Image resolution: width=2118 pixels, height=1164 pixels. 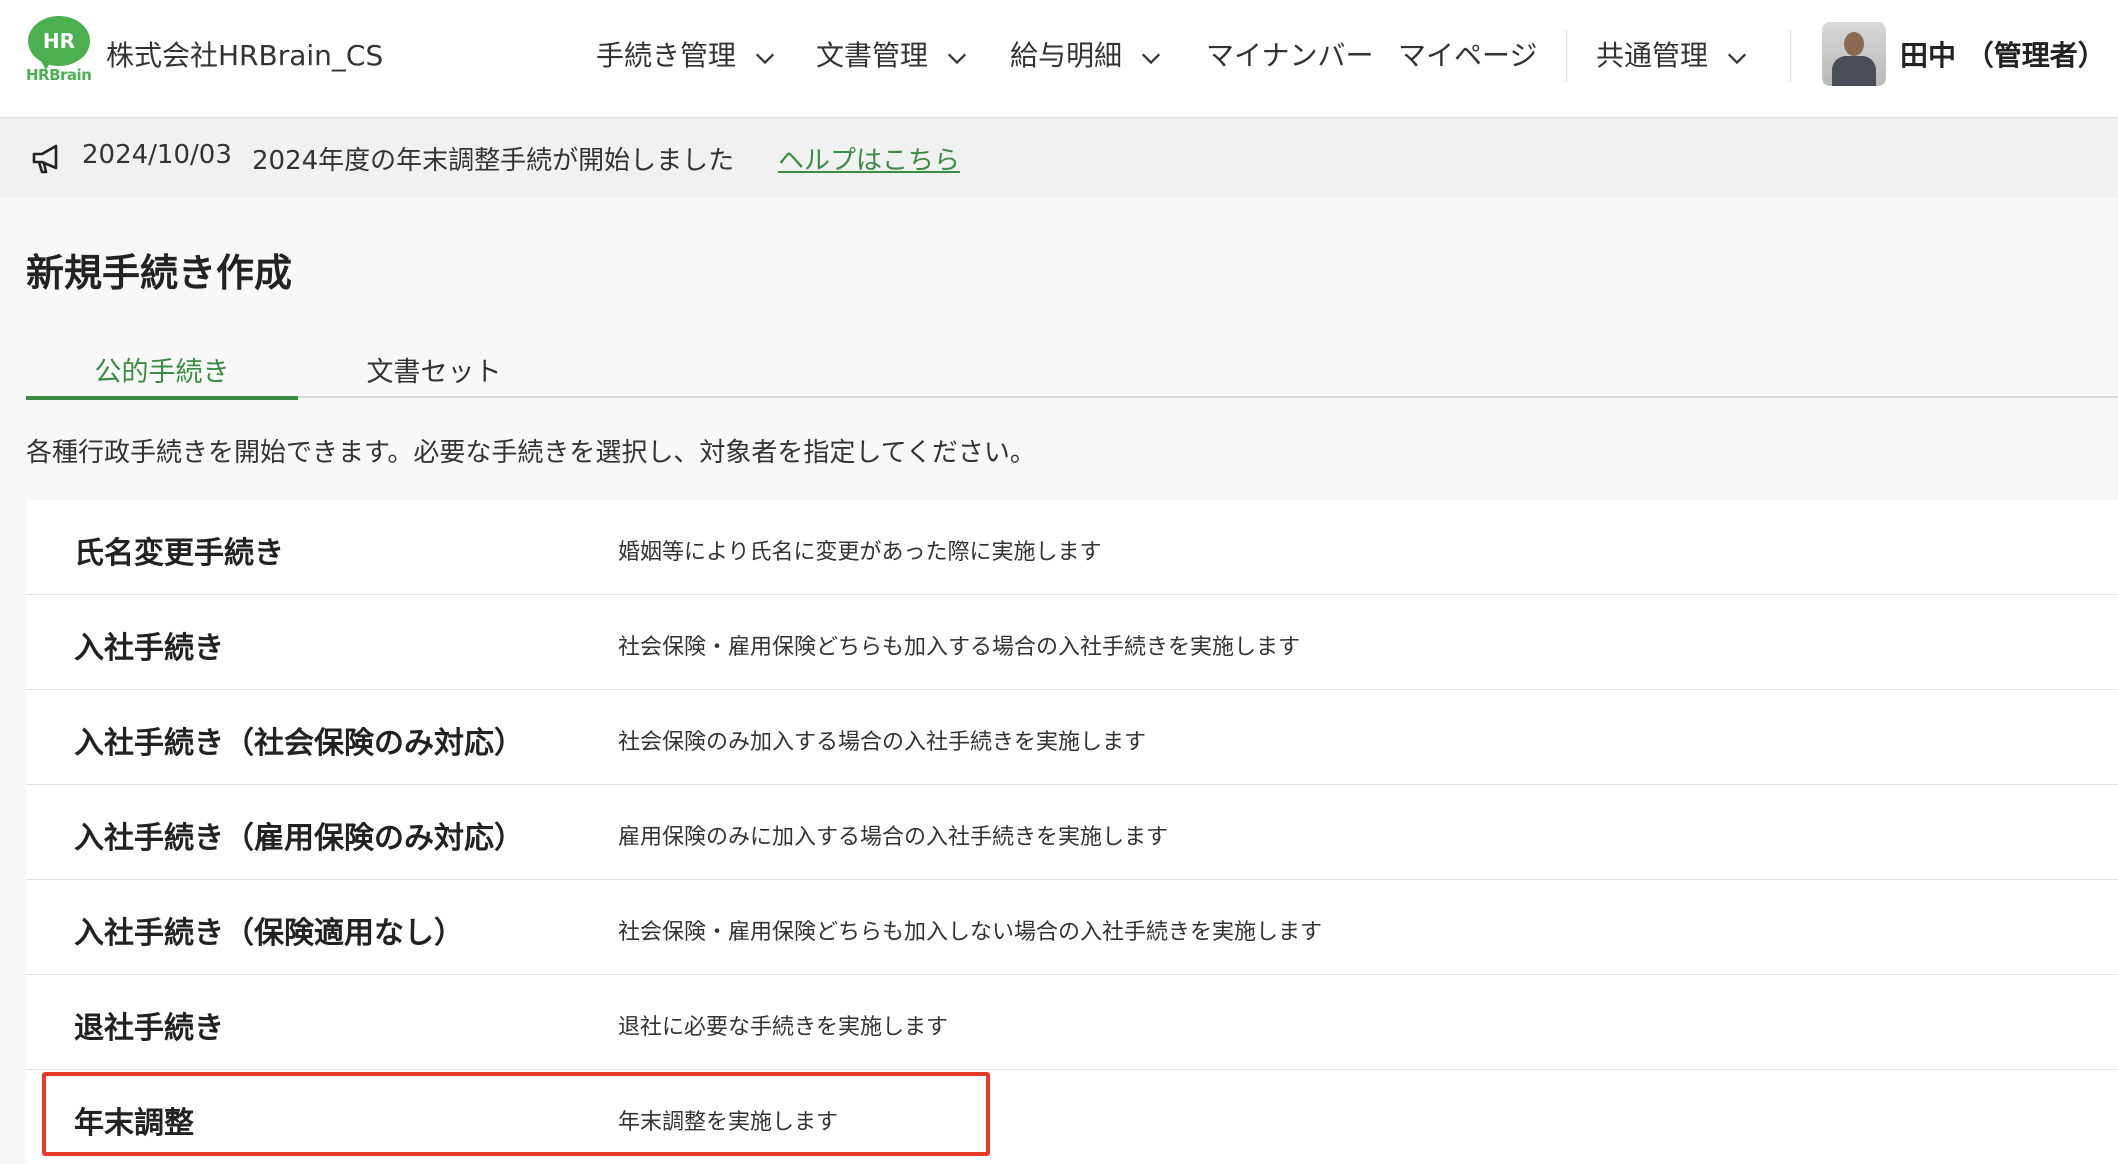 I want to click on nav-label: マイナンバー, so click(x=1290, y=55).